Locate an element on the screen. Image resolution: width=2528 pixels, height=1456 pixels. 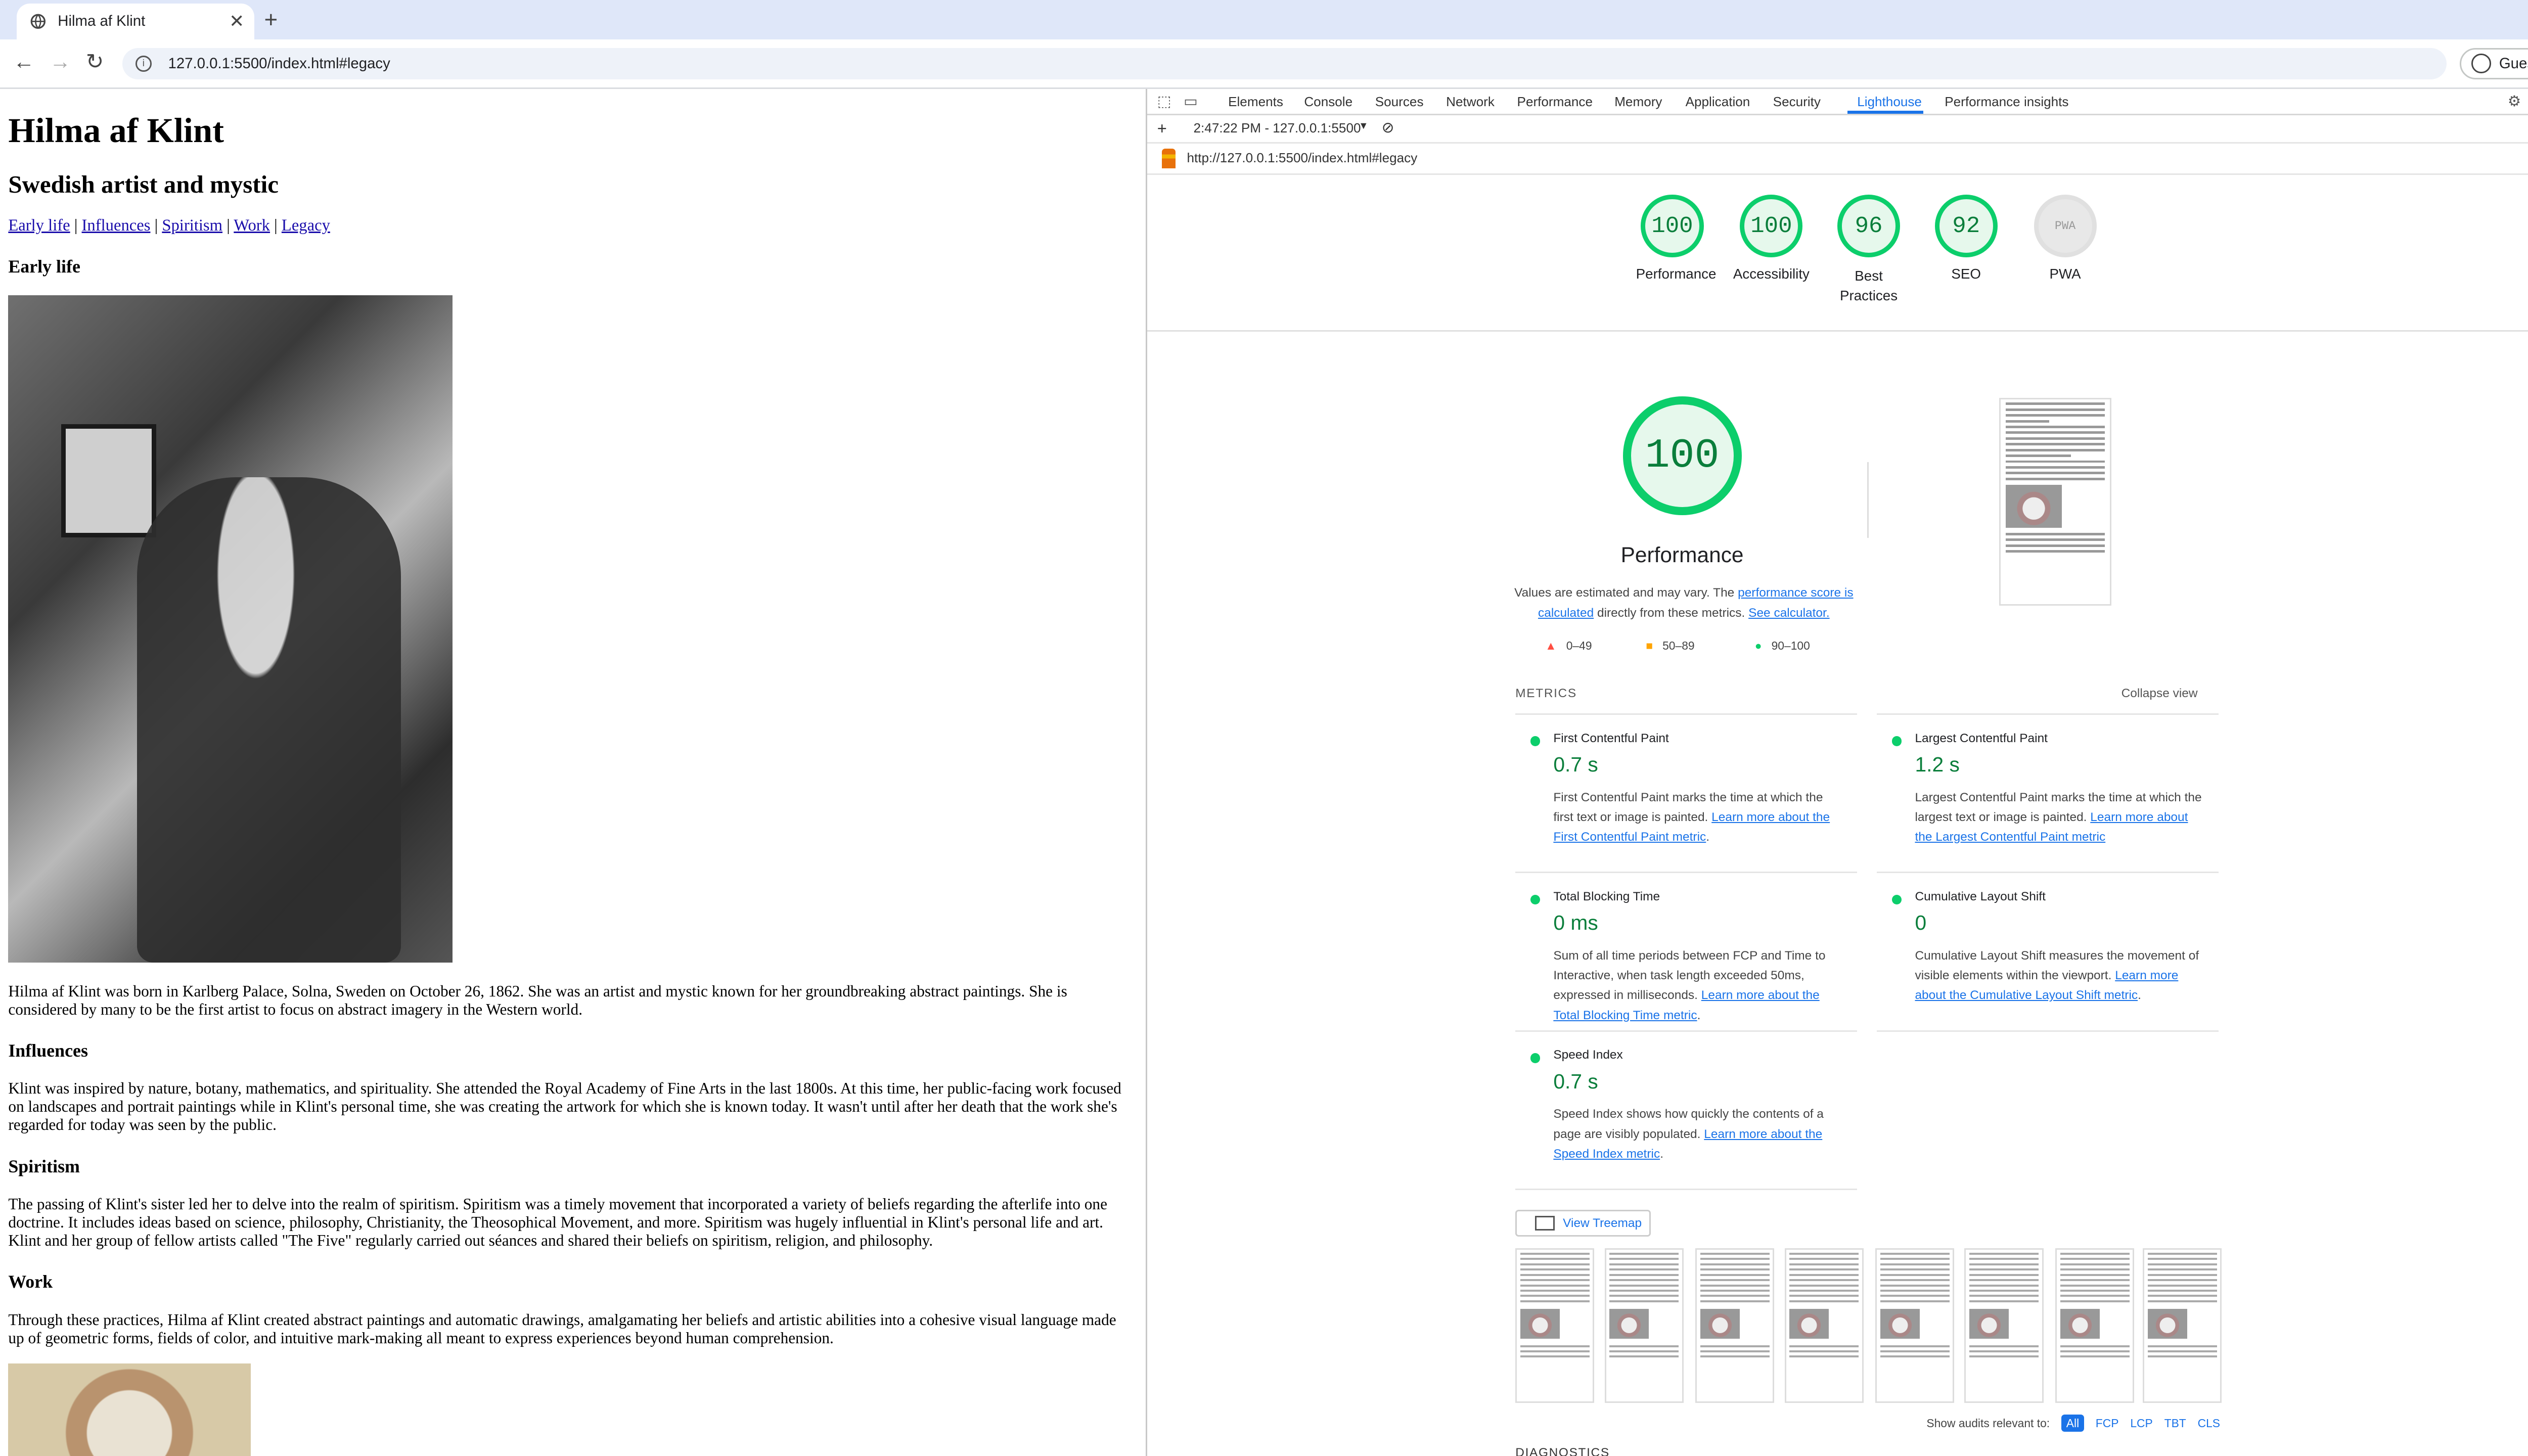
influences-heading: Influences is located at coordinates (48, 1050).